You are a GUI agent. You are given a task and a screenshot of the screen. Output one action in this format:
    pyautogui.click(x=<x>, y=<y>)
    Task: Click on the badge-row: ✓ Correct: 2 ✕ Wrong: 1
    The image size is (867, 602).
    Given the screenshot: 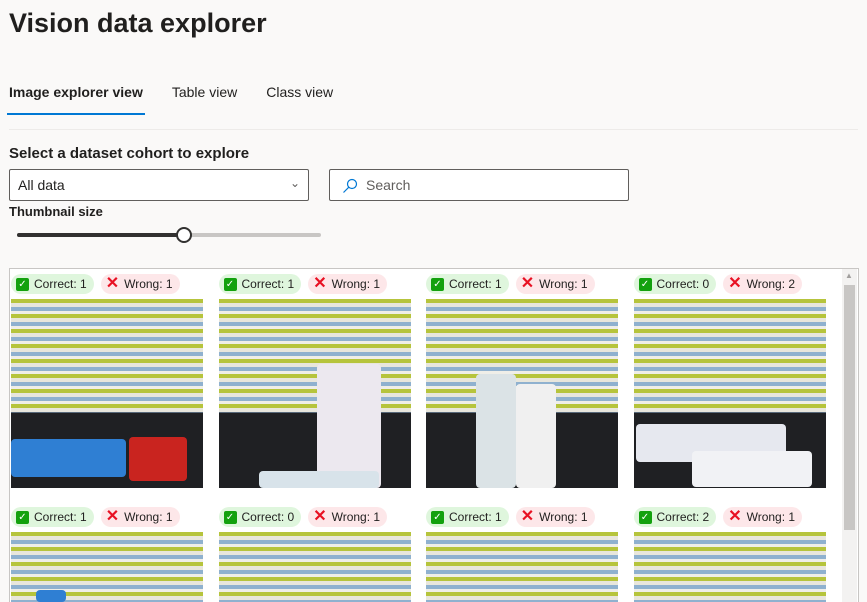 What is the action you would take?
    pyautogui.click(x=729, y=517)
    